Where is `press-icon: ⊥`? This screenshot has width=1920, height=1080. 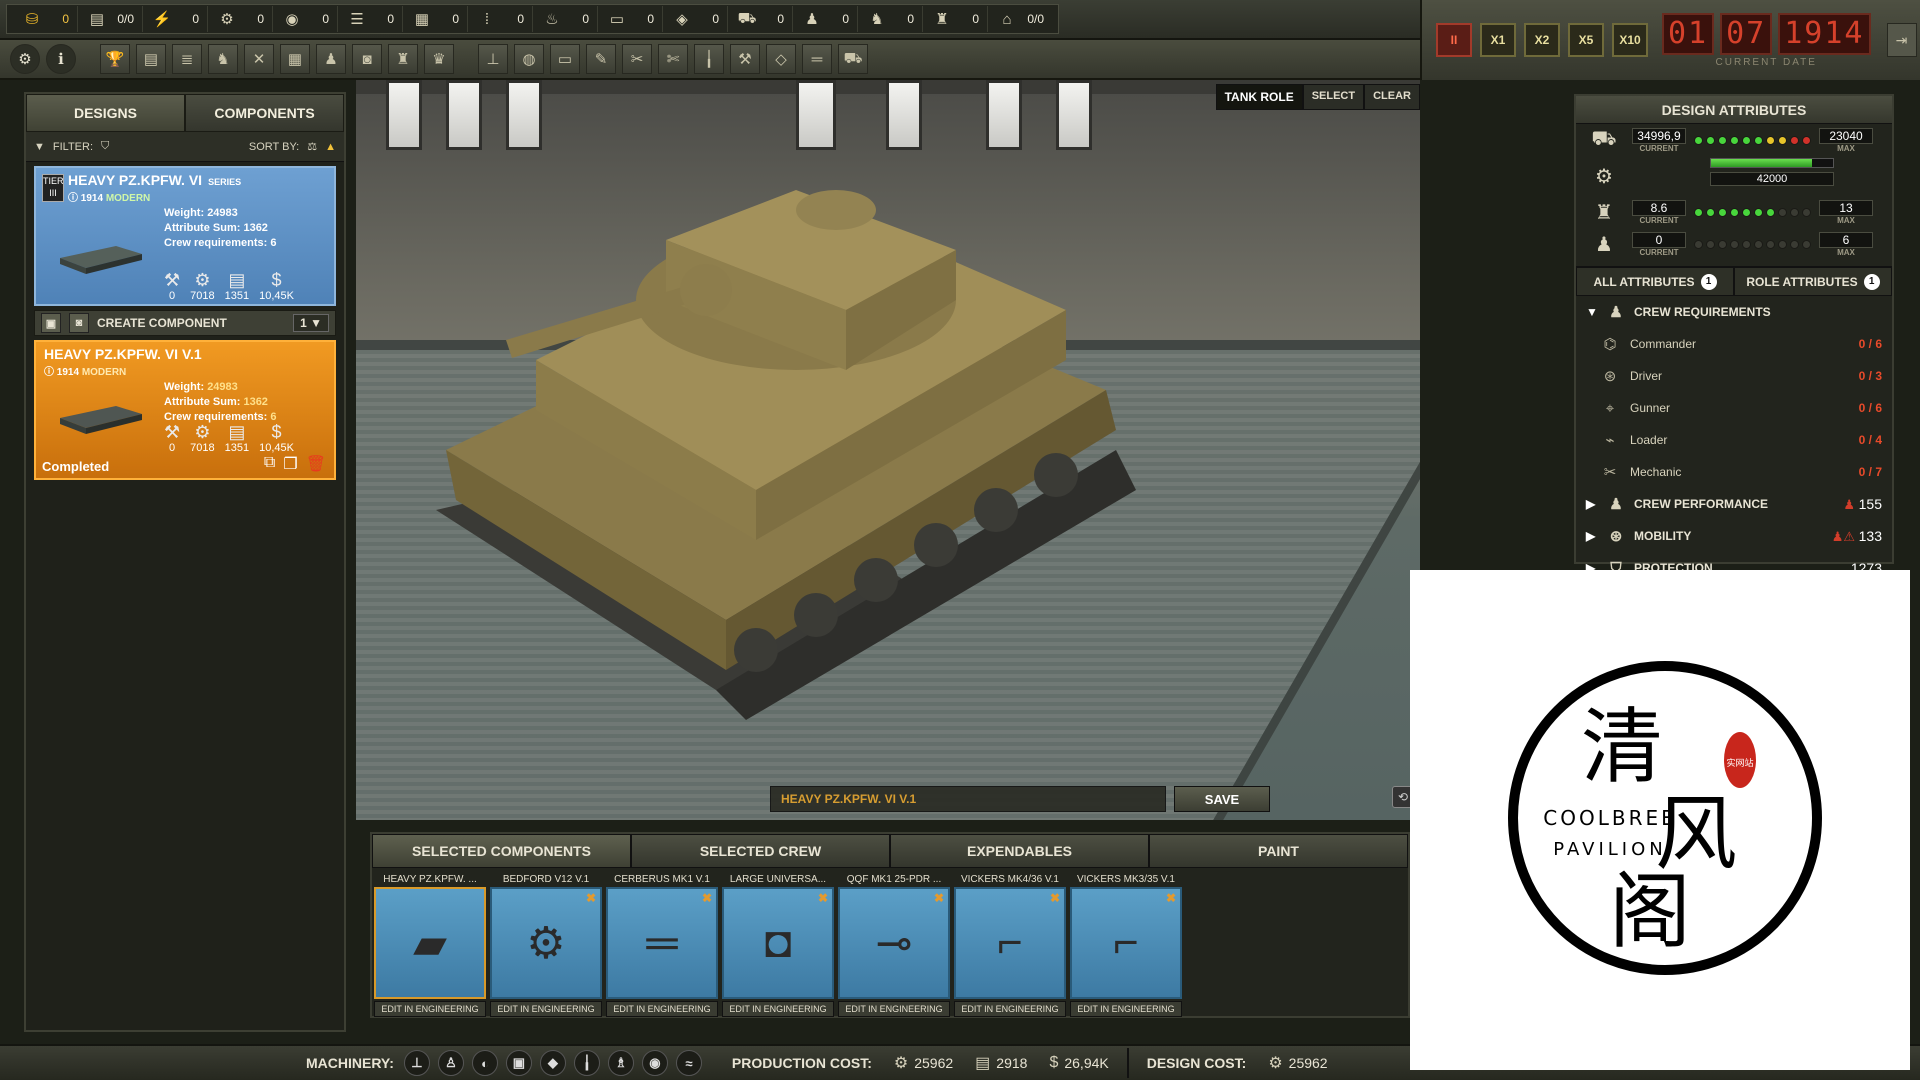
press-icon: ⊥ is located at coordinates (416, 1063).